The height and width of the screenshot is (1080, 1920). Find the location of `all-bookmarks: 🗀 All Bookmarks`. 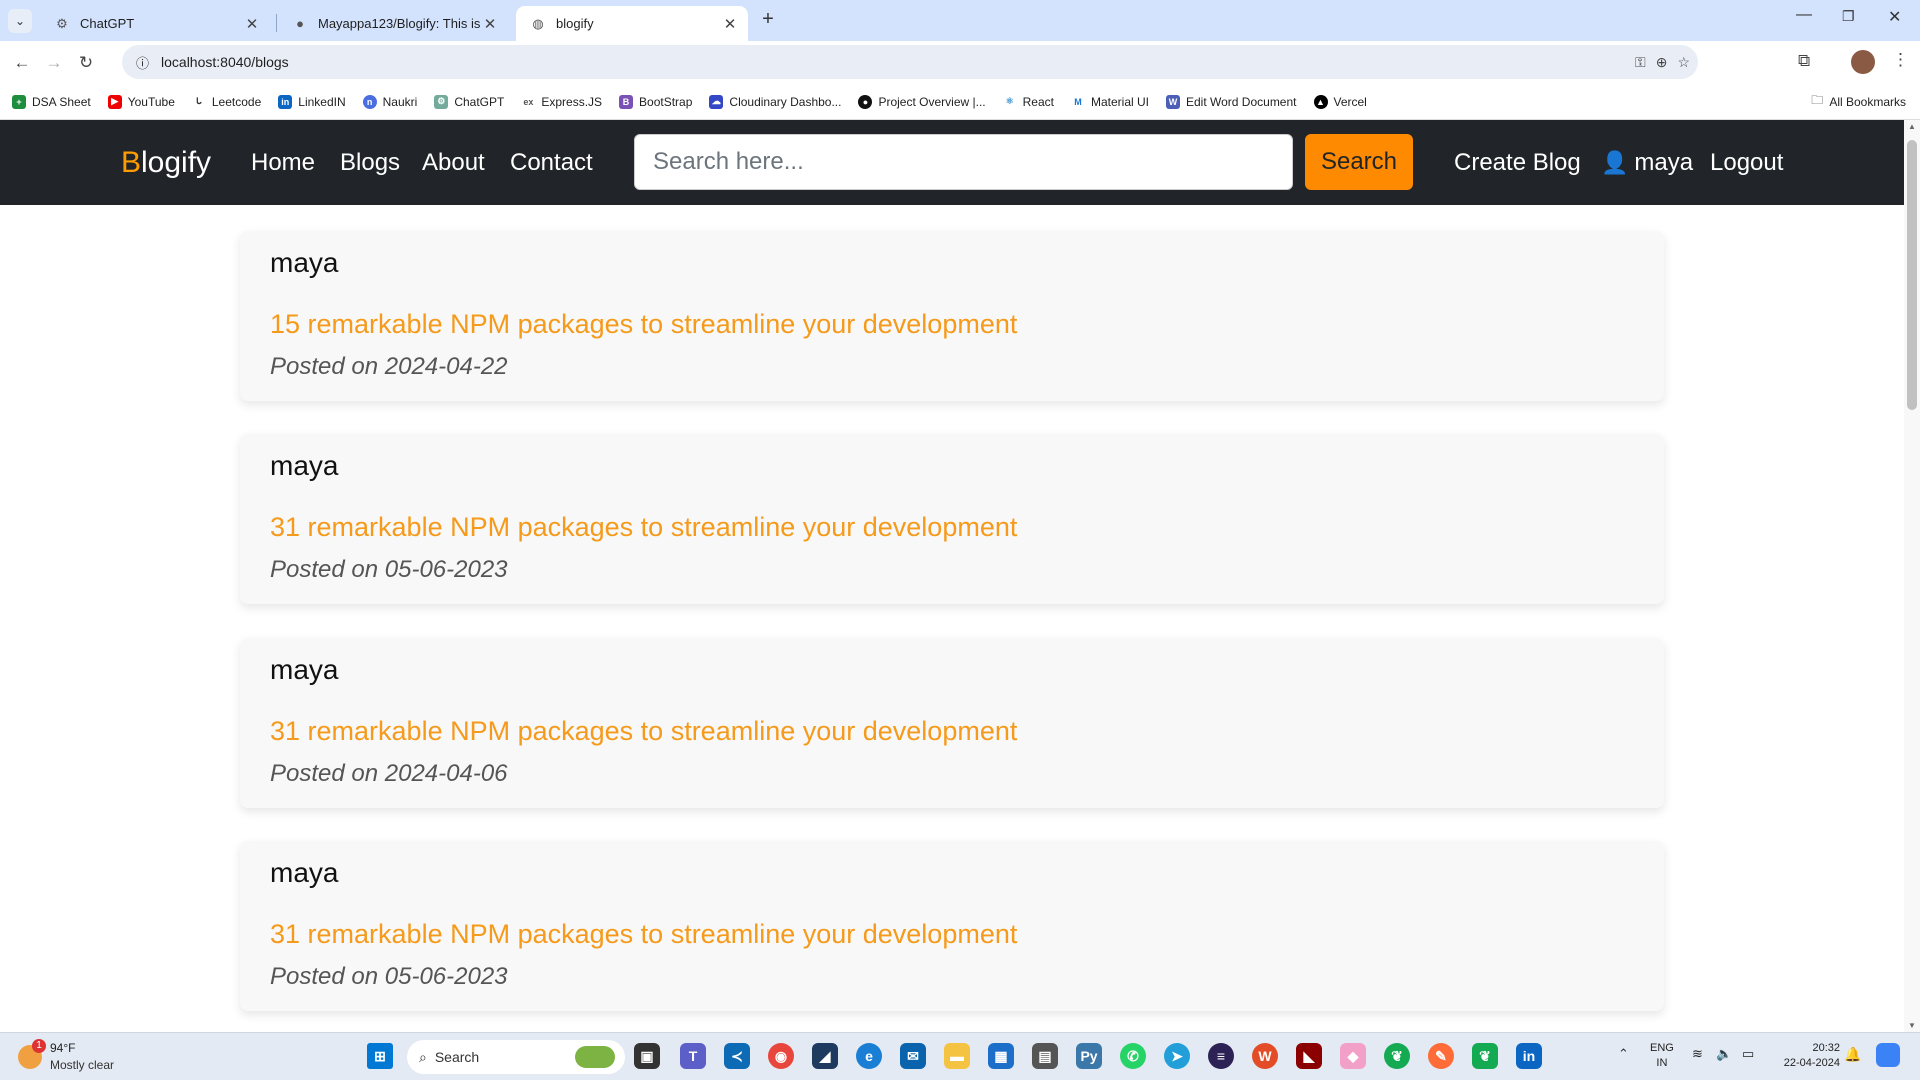

all-bookmarks: 🗀 All Bookmarks is located at coordinates (1858, 101).